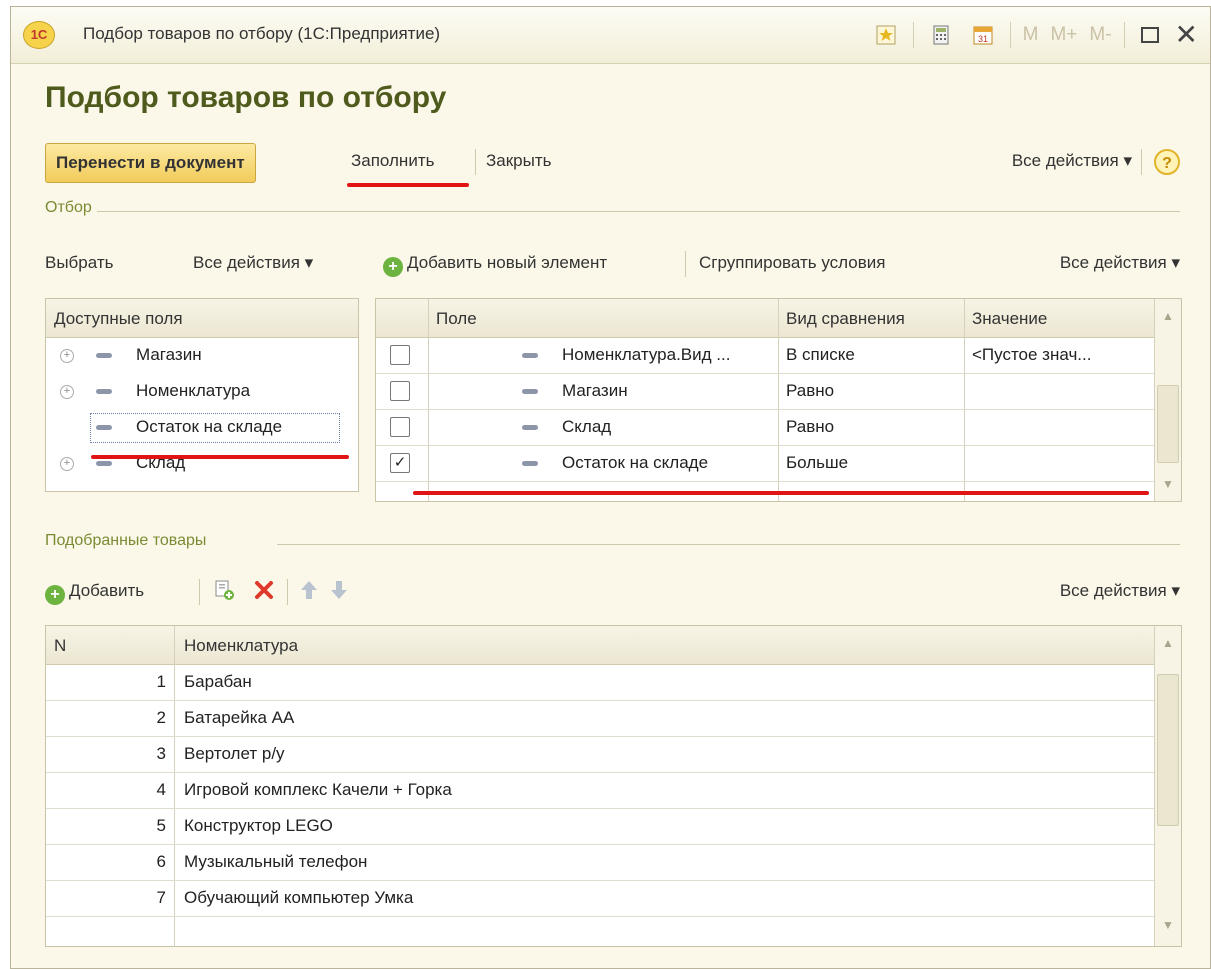 The width and height of the screenshot is (1211, 969). What do you see at coordinates (1186, 35) in the screenshot?
I see `close-icon: ✕` at bounding box center [1186, 35].